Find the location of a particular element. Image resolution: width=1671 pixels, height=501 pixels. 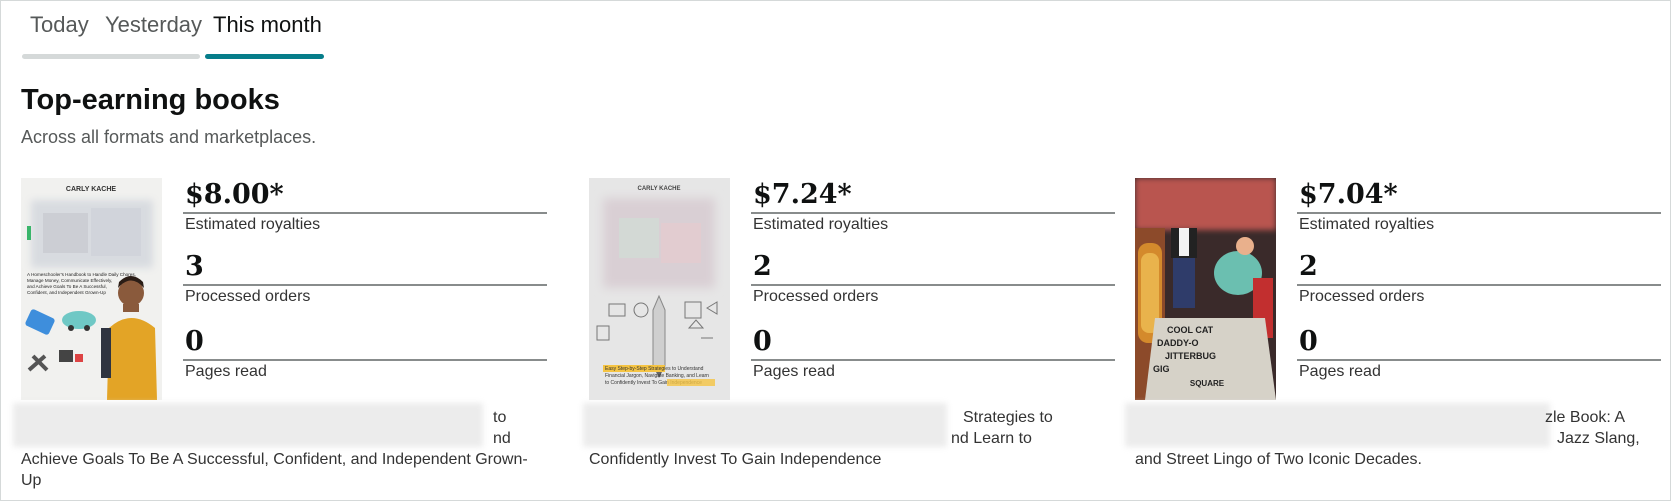

title-fragment: Strategies to is located at coordinates (1008, 417).